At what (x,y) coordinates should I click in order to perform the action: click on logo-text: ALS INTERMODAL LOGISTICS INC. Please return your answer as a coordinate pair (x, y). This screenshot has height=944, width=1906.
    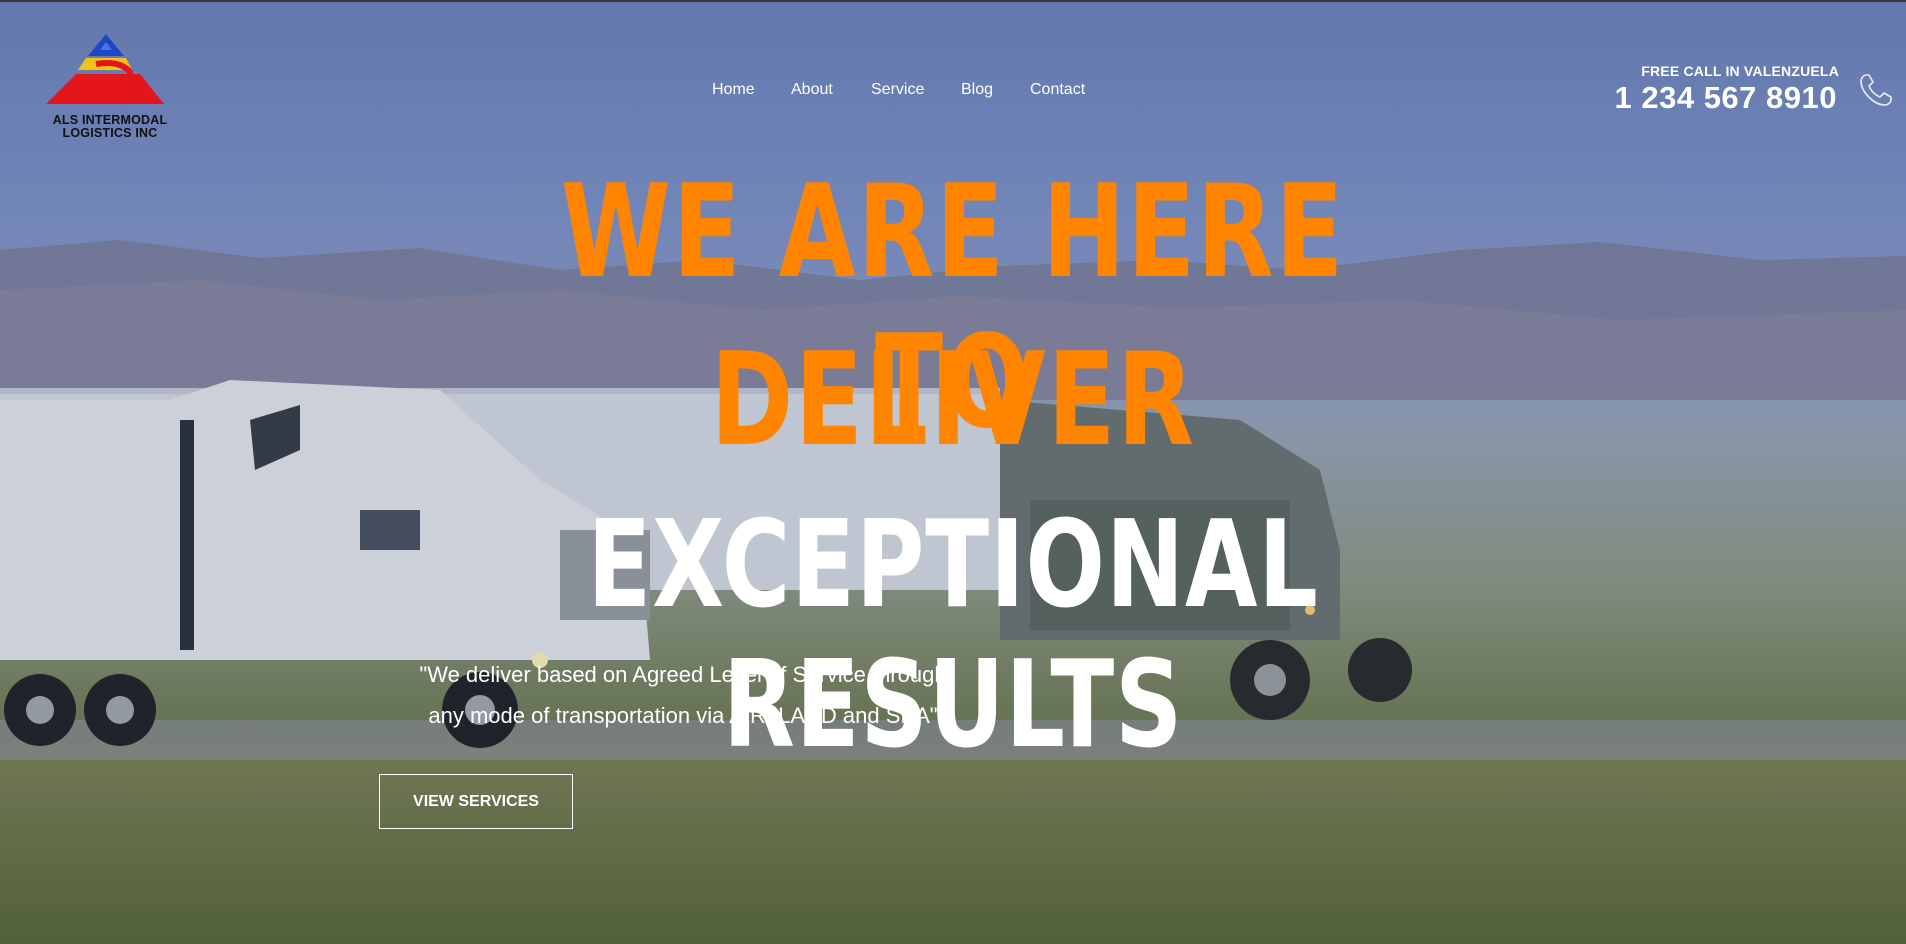
    Looking at the image, I should click on (110, 127).